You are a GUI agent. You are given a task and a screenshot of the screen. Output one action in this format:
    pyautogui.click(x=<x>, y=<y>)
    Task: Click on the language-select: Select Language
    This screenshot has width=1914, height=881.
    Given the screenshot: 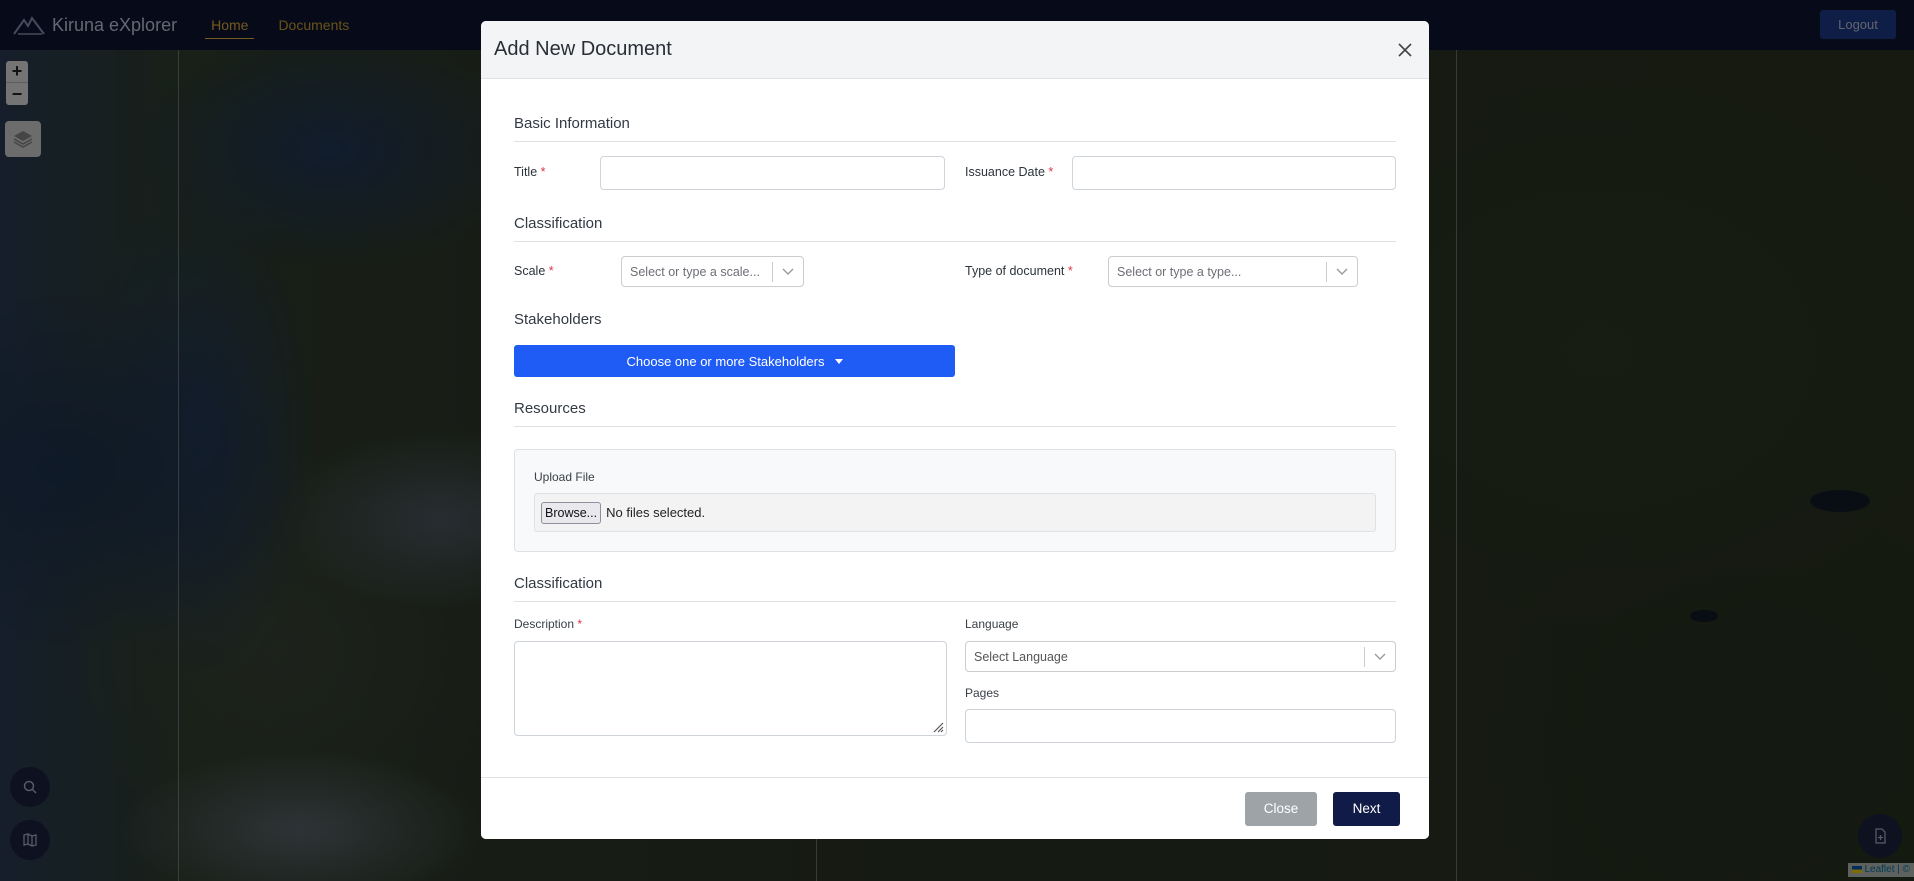 What is the action you would take?
    pyautogui.click(x=1180, y=656)
    